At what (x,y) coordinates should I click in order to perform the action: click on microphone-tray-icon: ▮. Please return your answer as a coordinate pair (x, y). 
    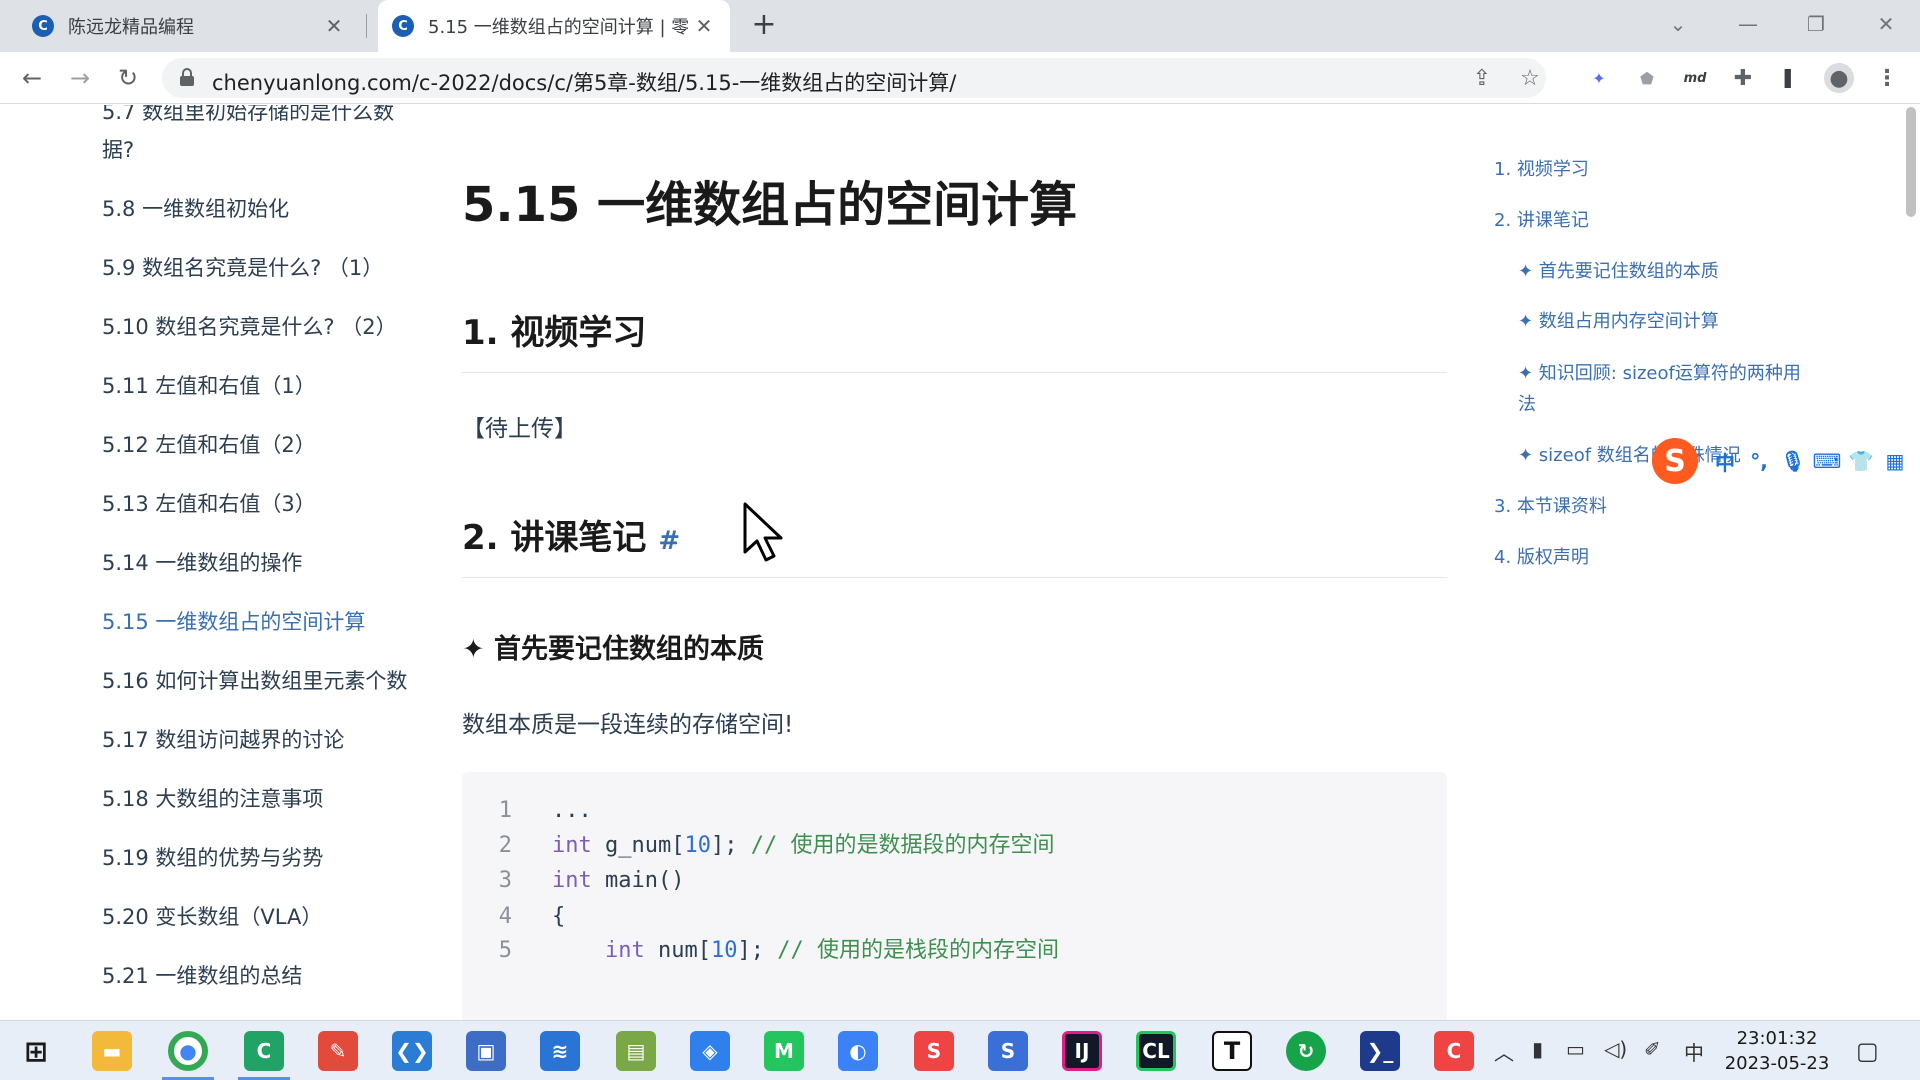
    Looking at the image, I should click on (1537, 1049).